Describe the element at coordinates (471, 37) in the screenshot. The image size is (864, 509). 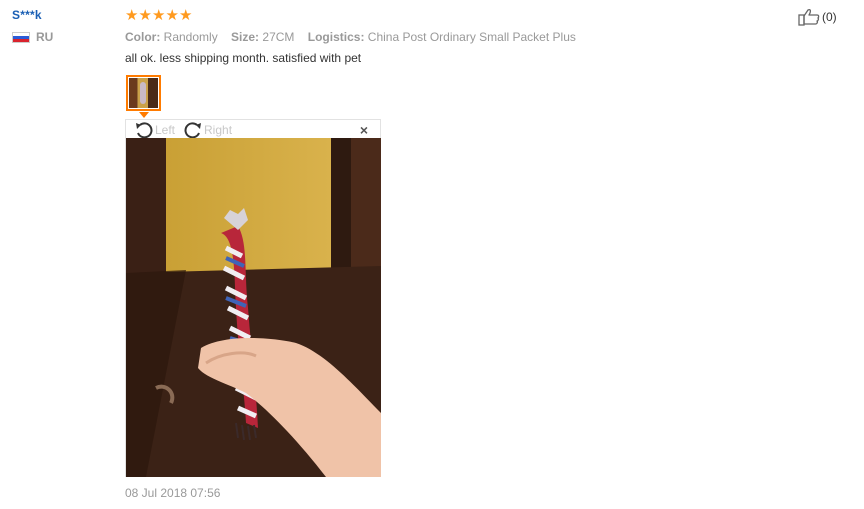
I see `logistics-value: China Post Ordinary Small Packet Plus` at that location.